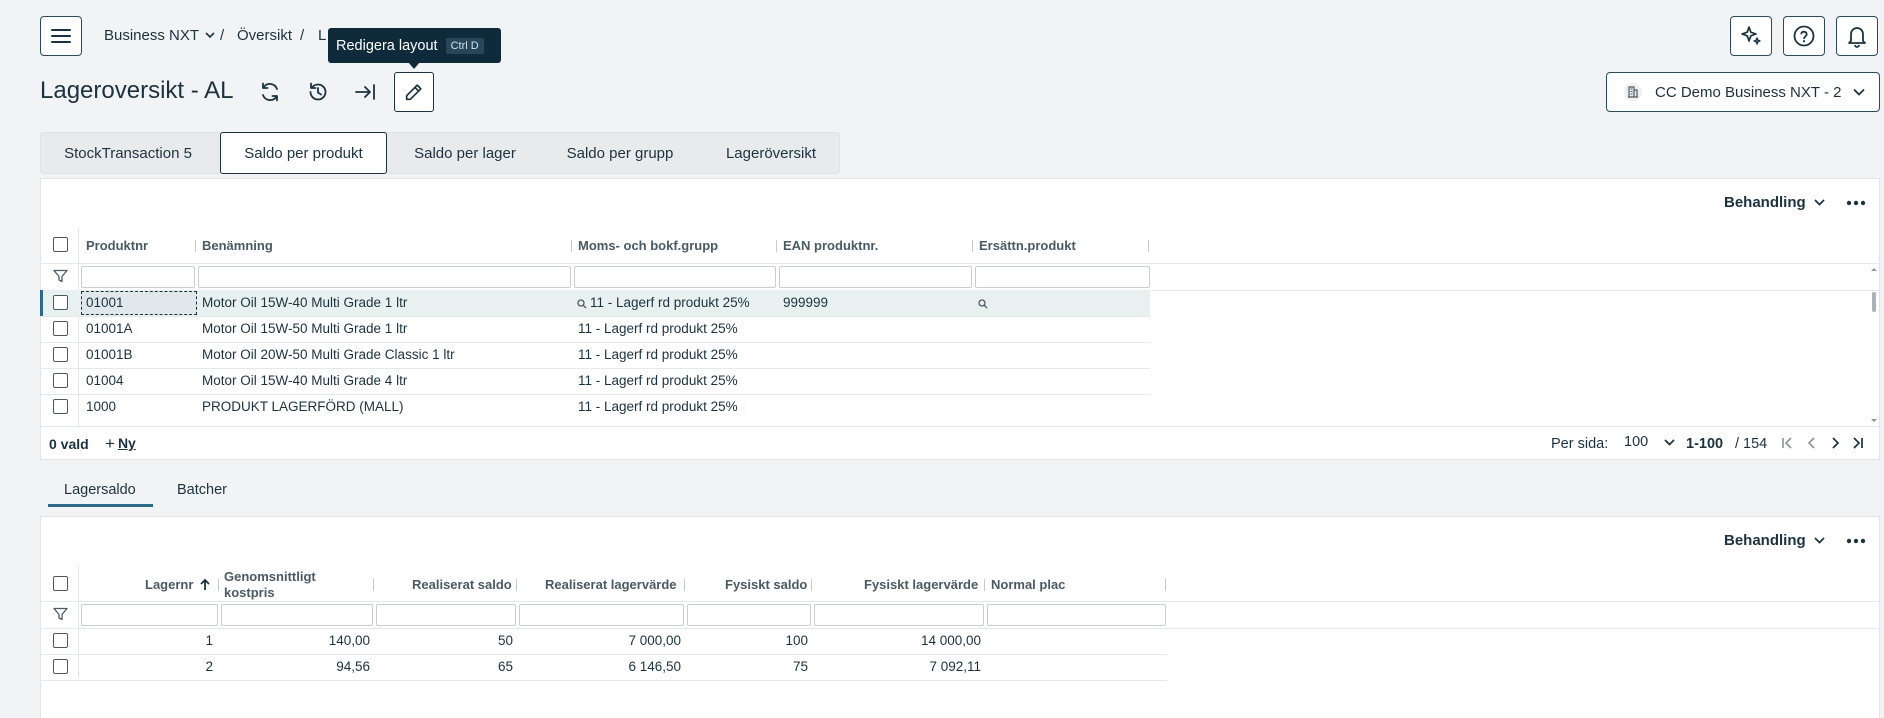 The image size is (1884, 718). Describe the element at coordinates (414, 92) in the screenshot. I see `edit-layout-button` at that location.